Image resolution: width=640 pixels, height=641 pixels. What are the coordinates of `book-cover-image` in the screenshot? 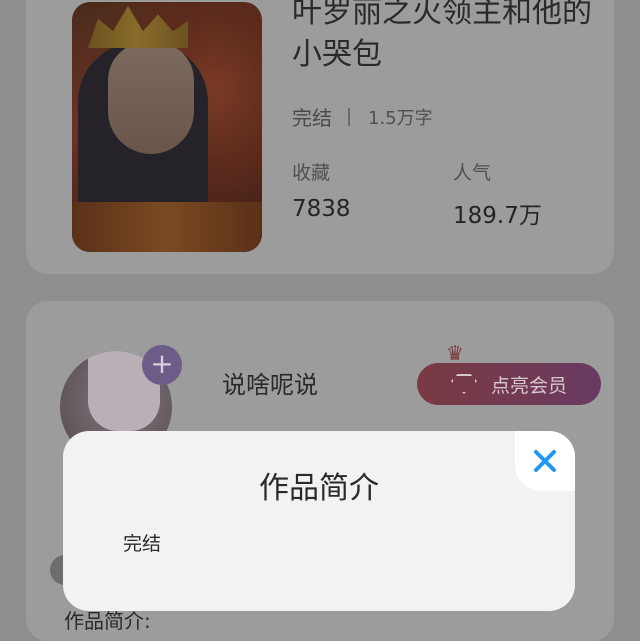 It's located at (167, 127).